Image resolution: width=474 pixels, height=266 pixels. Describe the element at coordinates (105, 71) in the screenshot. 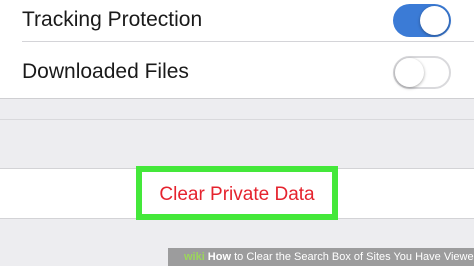

I see `downloaded-files-label: Downloaded Files` at that location.